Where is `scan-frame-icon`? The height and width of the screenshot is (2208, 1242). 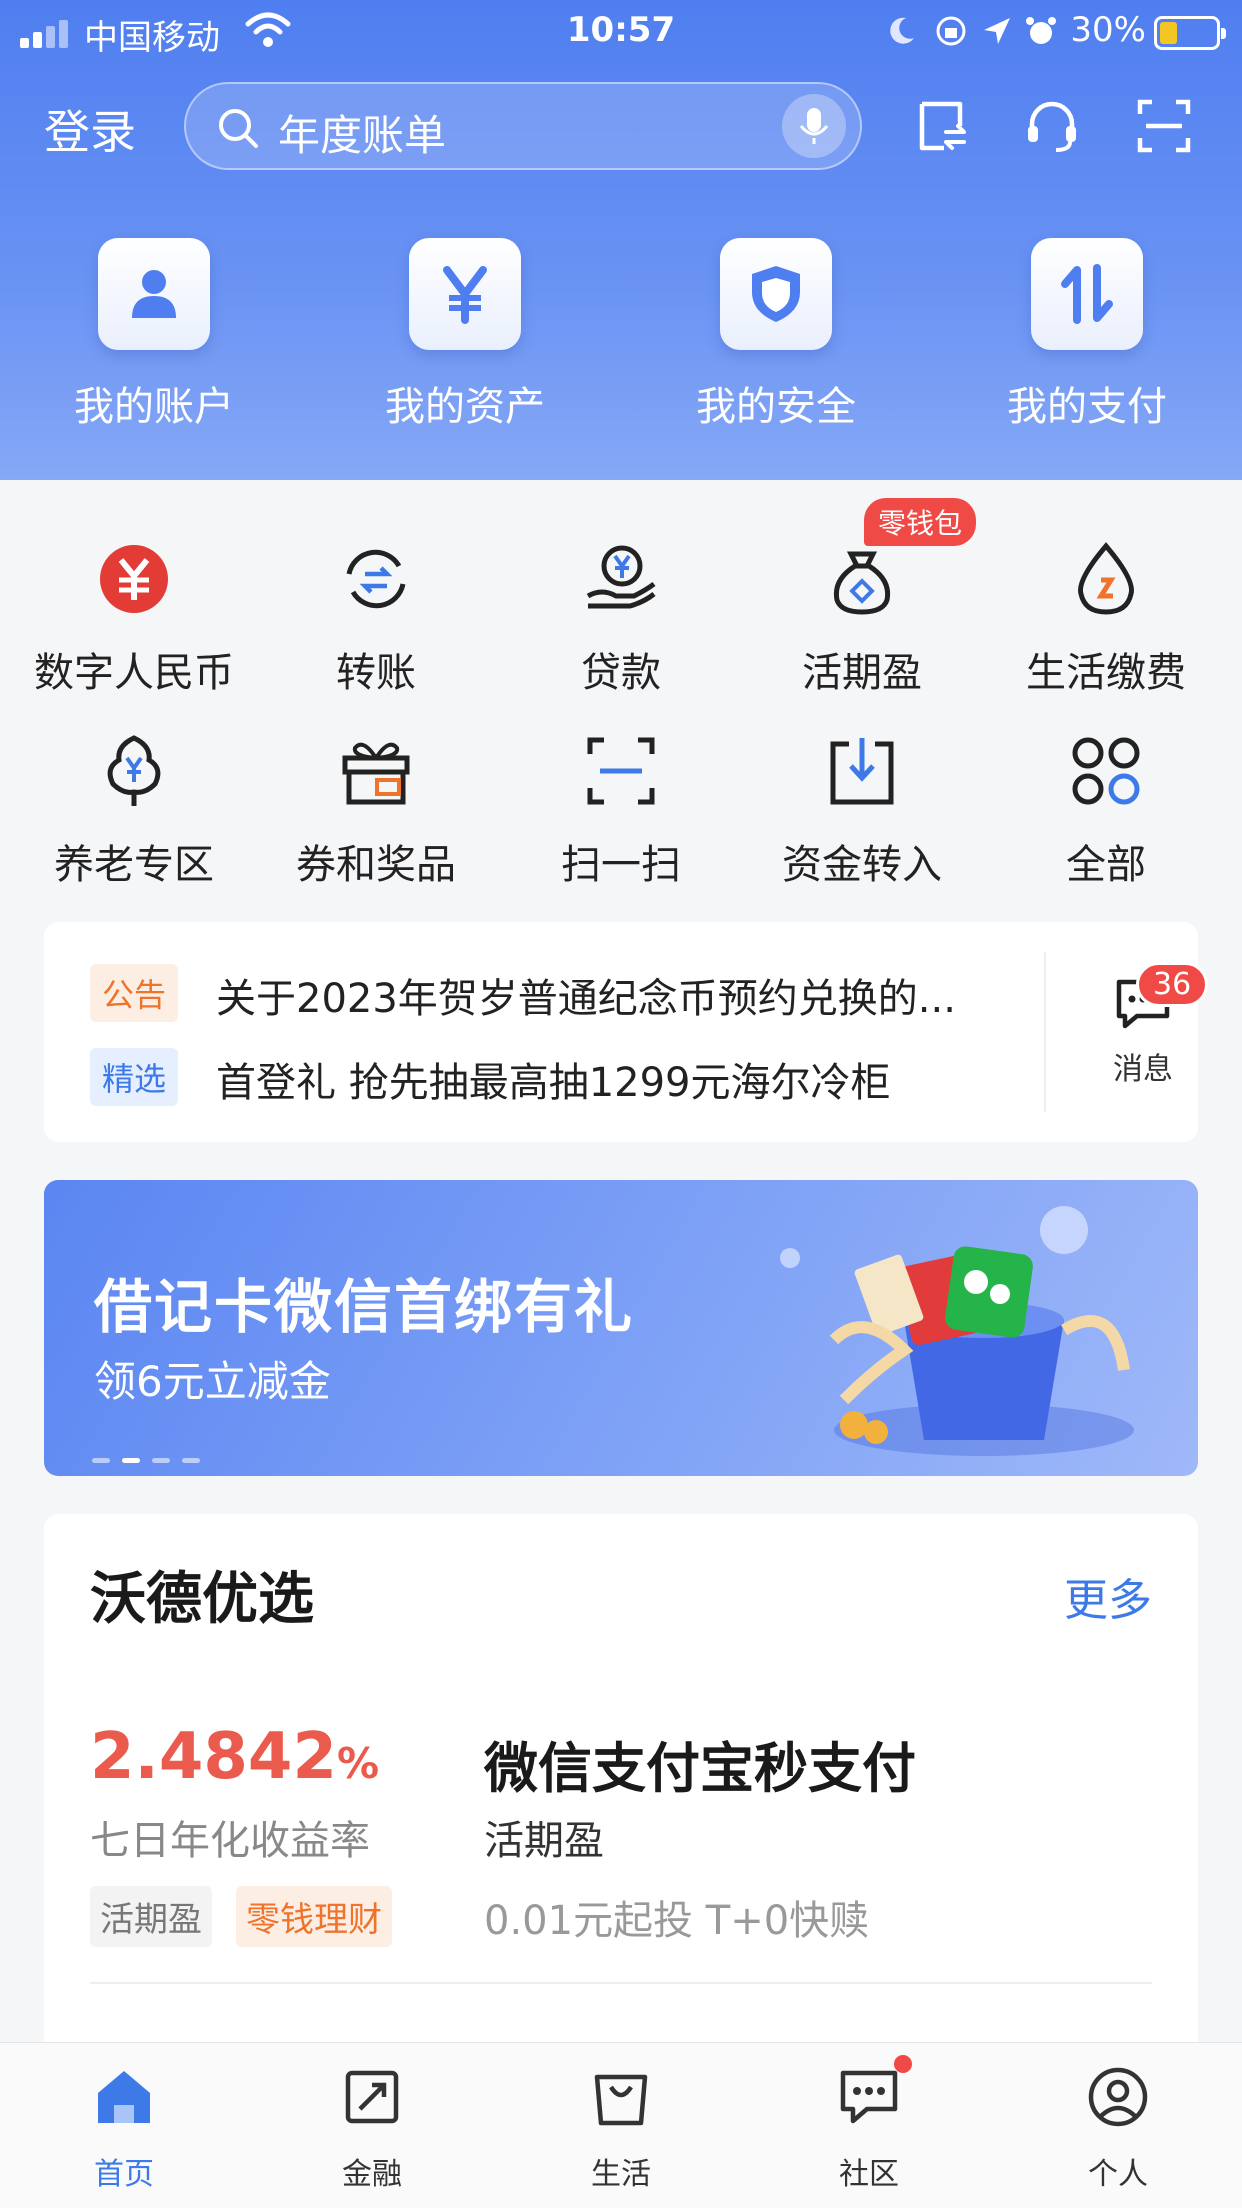
scan-frame-icon is located at coordinates (621, 771).